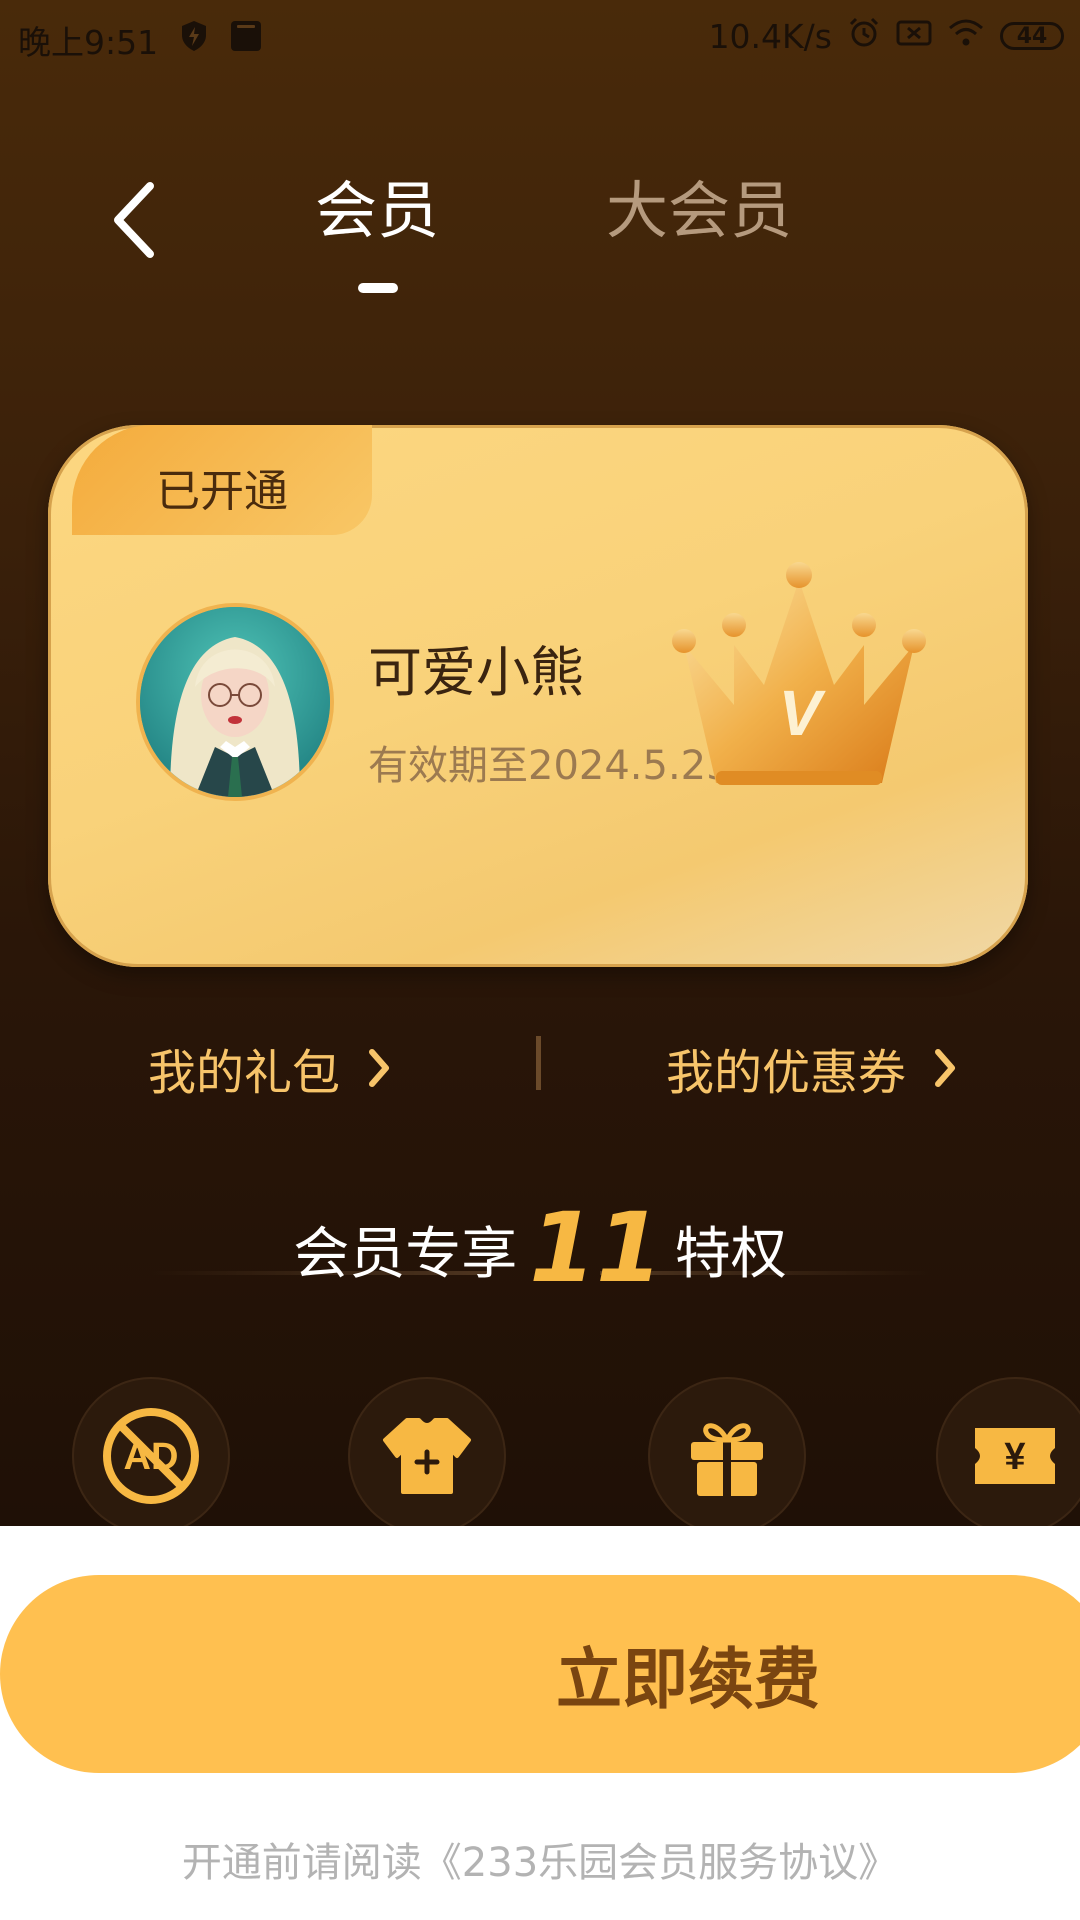 This screenshot has width=1080, height=1920. Describe the element at coordinates (194, 40) in the screenshot. I see `shield-bolt-icon` at that location.